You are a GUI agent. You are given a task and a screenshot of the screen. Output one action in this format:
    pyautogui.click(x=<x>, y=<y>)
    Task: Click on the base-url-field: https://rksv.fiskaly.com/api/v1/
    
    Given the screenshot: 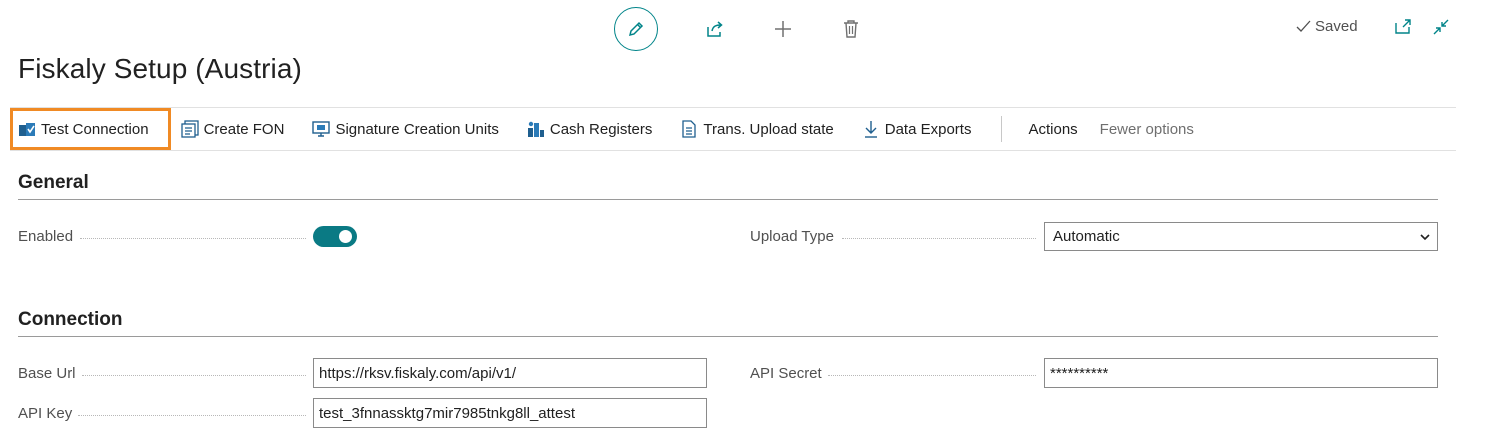 What is the action you would take?
    pyautogui.click(x=510, y=373)
    